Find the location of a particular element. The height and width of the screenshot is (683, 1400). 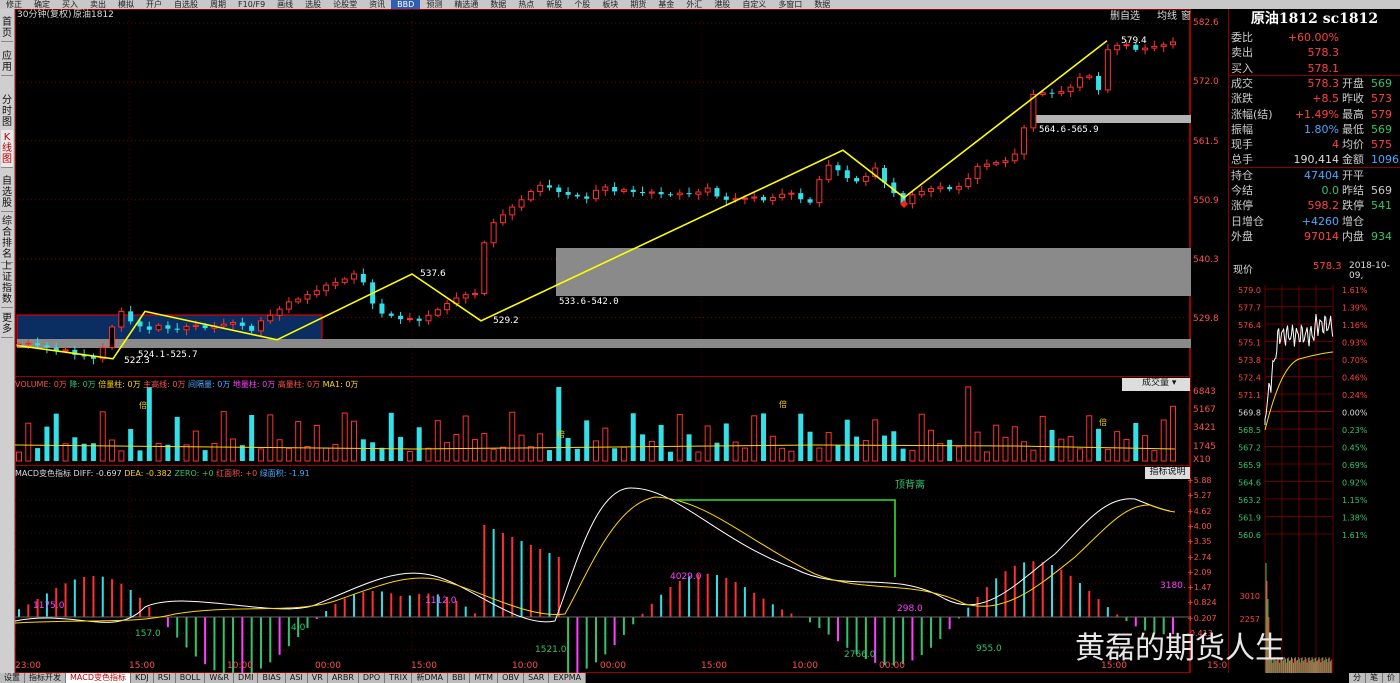

toolbar-item: 论股堂 is located at coordinates (345, 4).